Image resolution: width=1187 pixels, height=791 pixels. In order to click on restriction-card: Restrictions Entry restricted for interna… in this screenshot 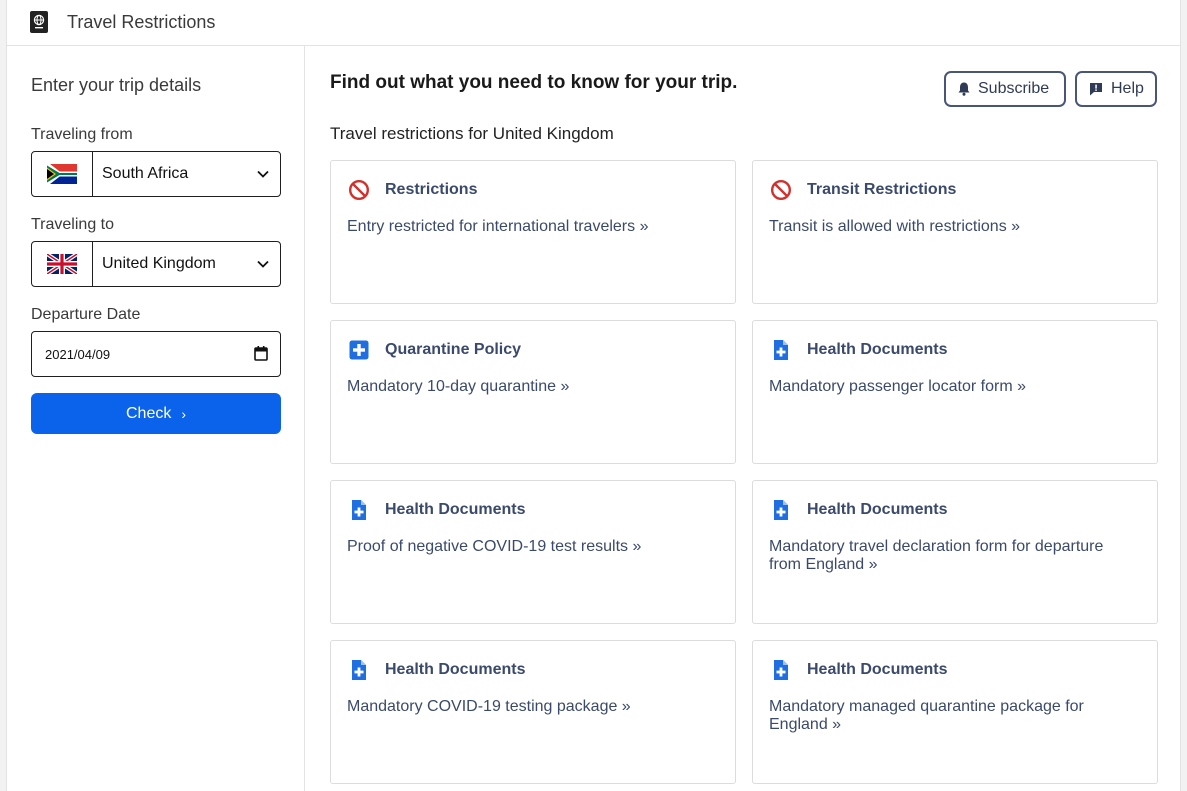, I will do `click(533, 232)`.